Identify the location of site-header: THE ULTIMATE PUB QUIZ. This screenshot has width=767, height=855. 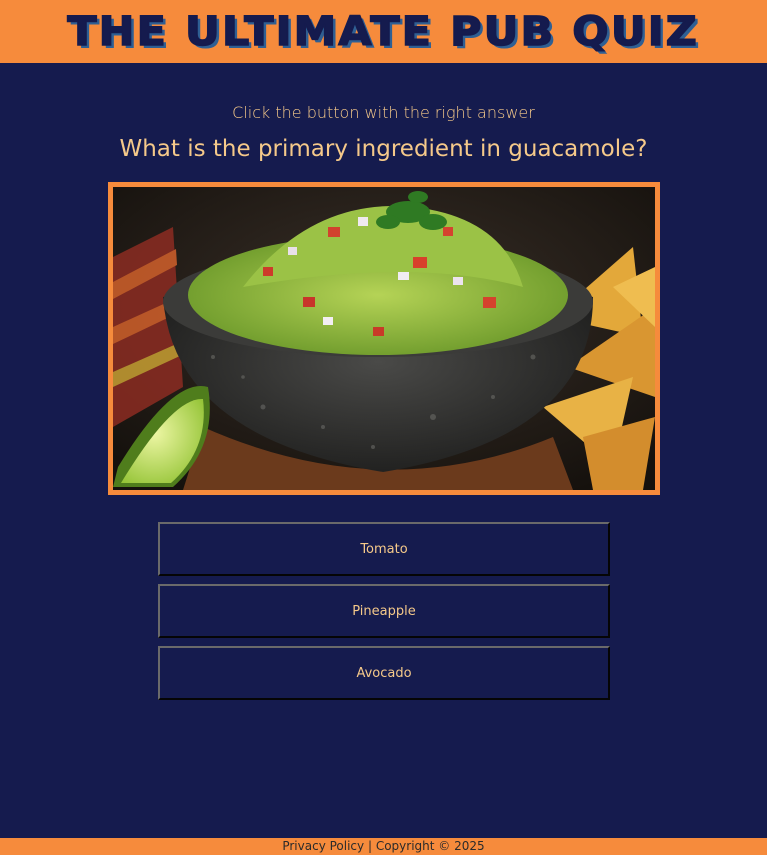
(383, 31).